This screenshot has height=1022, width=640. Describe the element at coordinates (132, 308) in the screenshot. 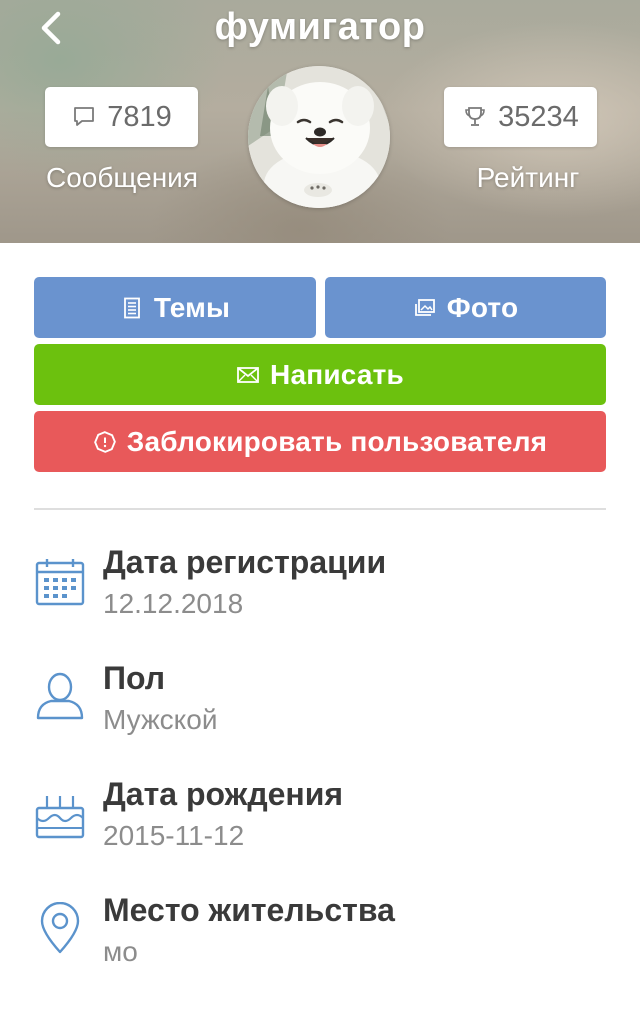

I see `document-icon` at that location.